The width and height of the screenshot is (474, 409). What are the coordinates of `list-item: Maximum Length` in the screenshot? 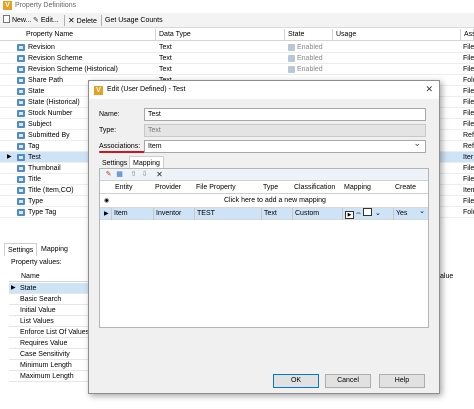 It's located at (49, 376).